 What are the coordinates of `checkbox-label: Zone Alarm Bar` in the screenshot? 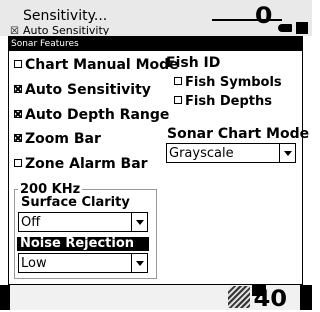 It's located at (86, 164).